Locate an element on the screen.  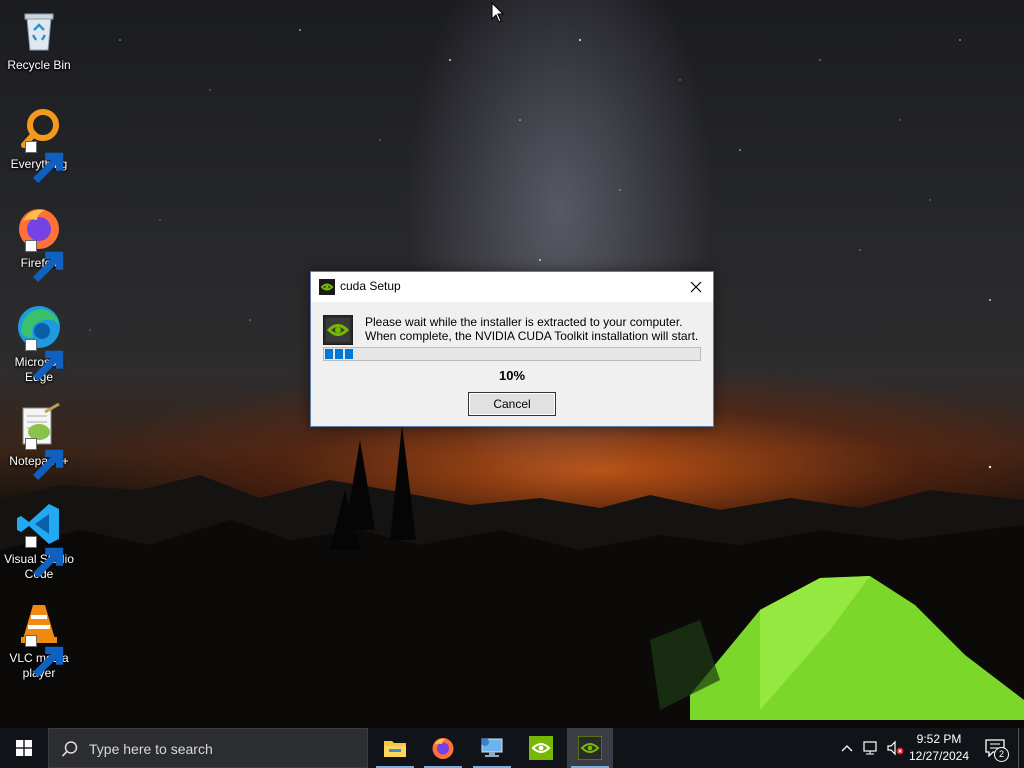
taskbar-search-box: Type here to search is located at coordinates (208, 748).